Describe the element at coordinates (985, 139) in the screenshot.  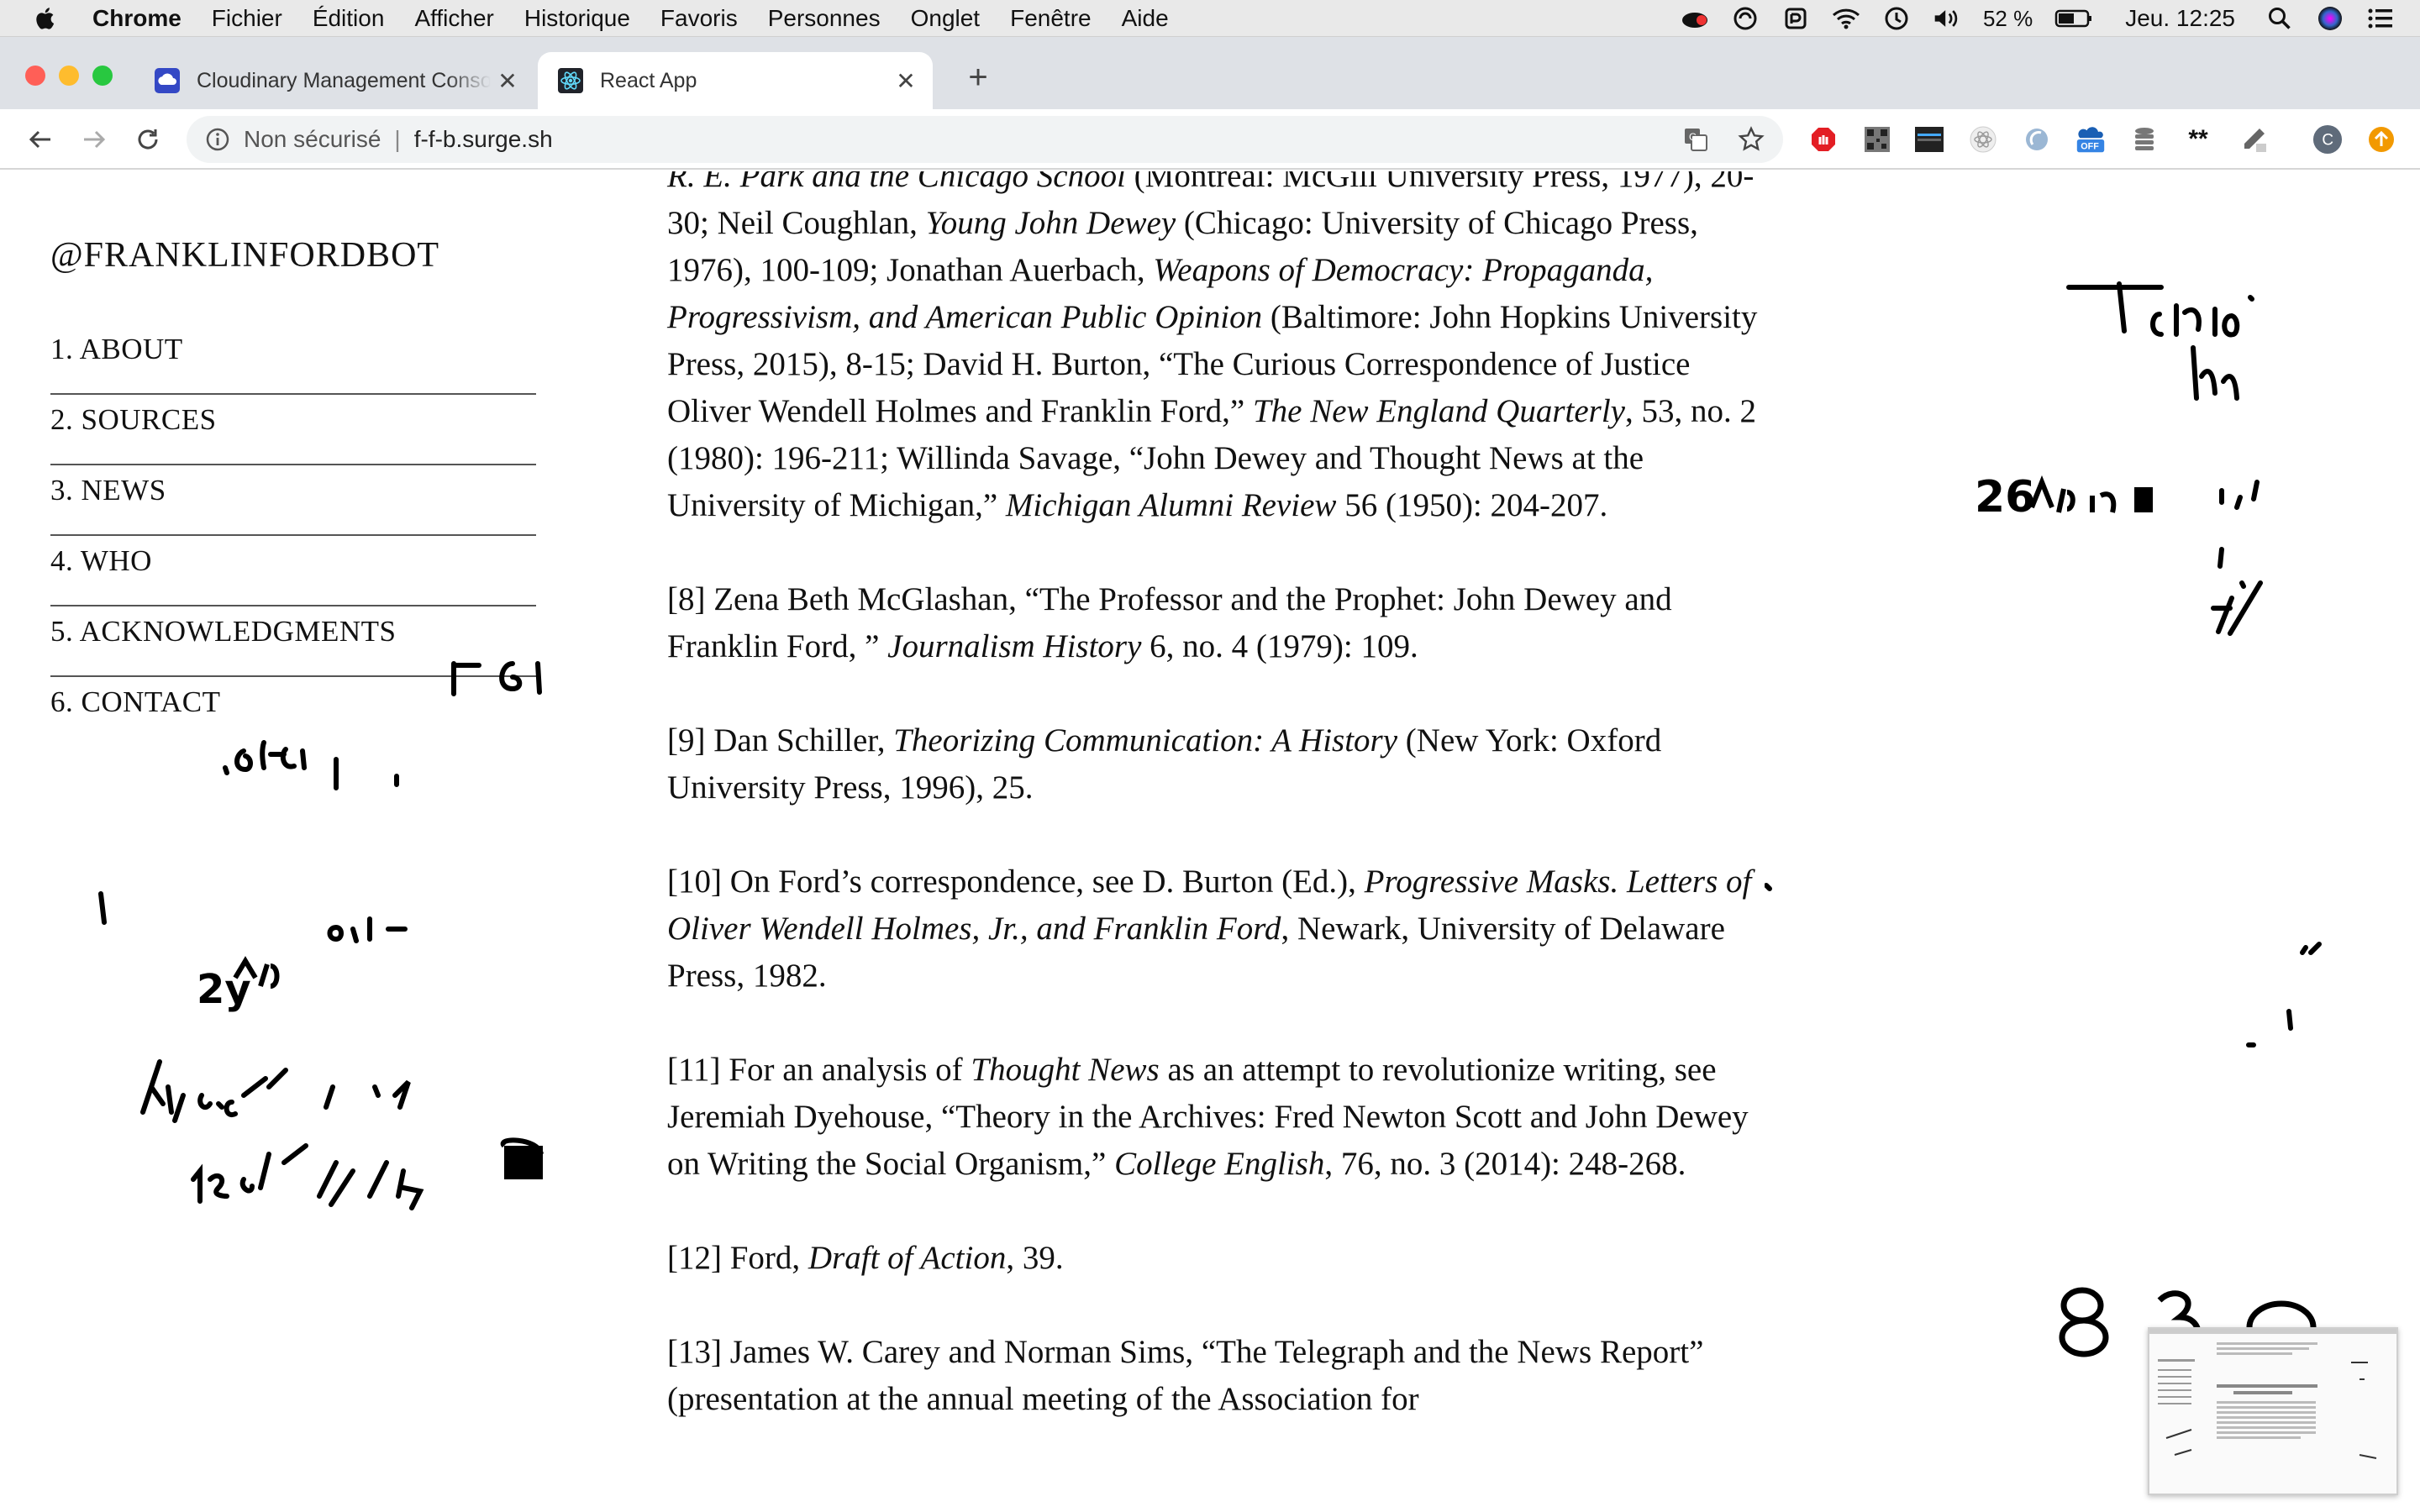
I see `address-bar: Non sécurisé | f-f-b.surge.sh G` at that location.